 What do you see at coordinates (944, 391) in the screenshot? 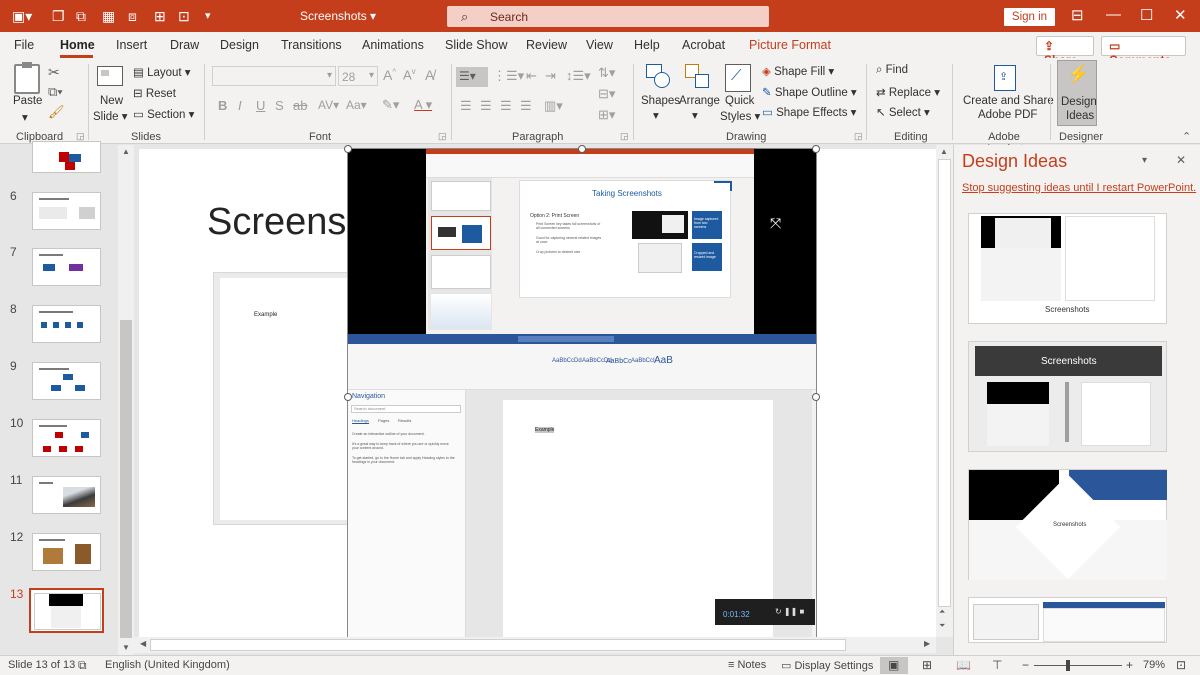
I see `slide-vertical-scrollbar: ▲ ⏶ ⏷` at bounding box center [944, 391].